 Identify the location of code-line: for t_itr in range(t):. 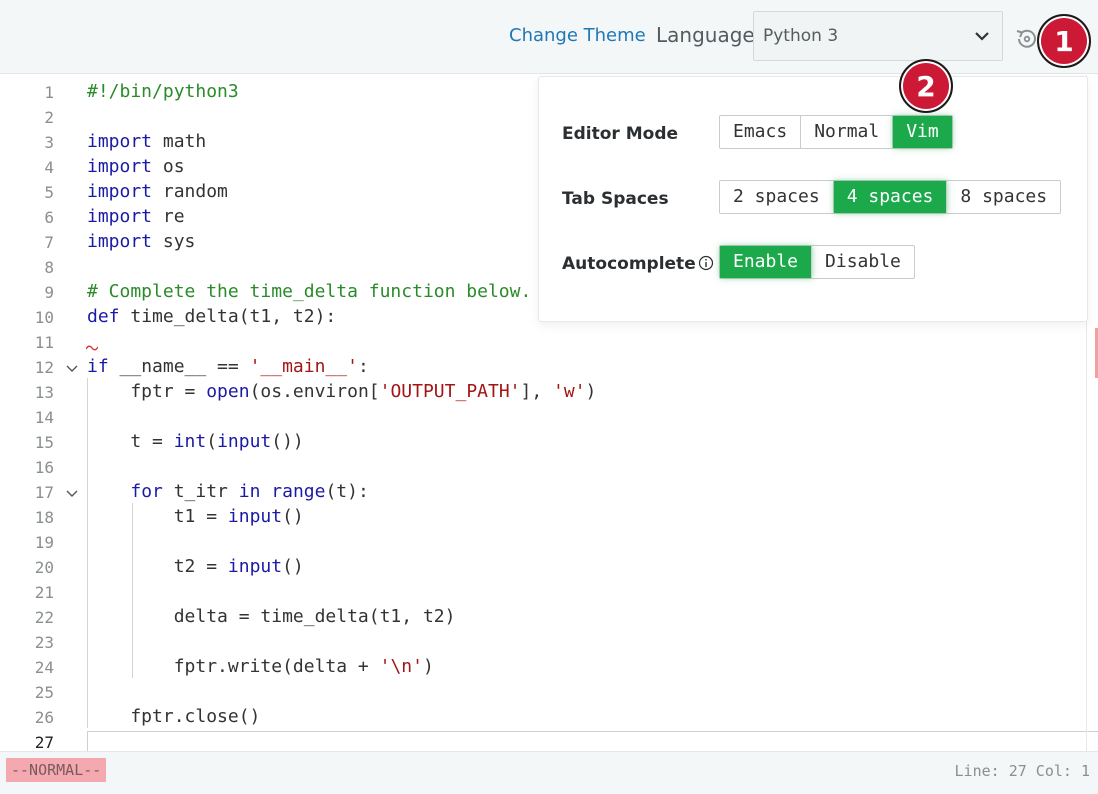
(249, 491).